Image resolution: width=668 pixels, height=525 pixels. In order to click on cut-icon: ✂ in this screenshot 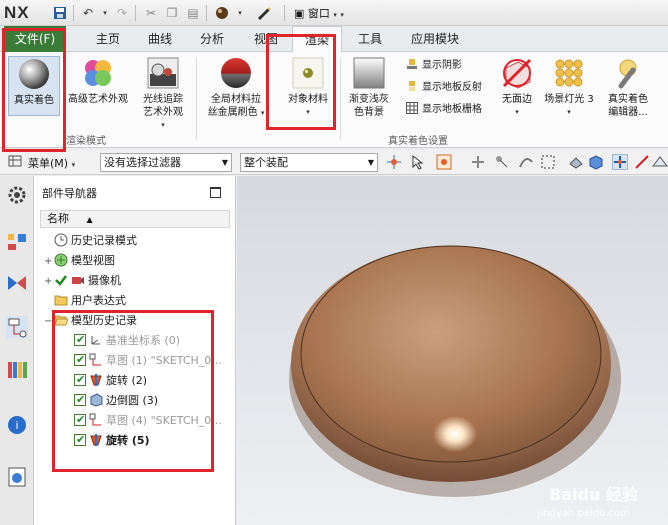, I will do `click(151, 13)`.